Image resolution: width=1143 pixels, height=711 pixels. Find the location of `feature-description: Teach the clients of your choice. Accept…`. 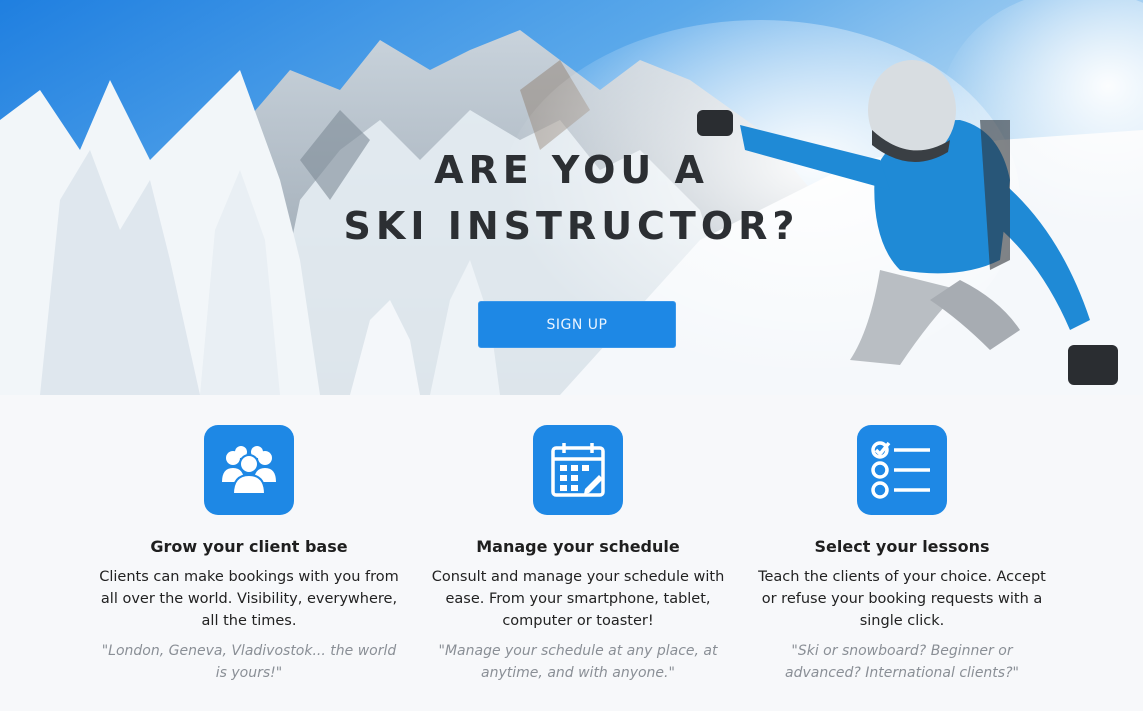

feature-description: Teach the clients of your choice. Accept… is located at coordinates (902, 599).